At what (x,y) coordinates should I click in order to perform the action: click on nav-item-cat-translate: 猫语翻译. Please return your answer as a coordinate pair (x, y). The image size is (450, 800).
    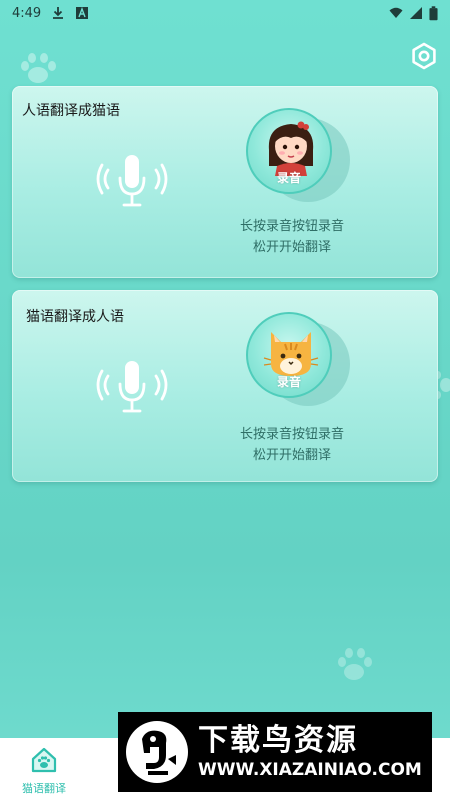
    Looking at the image, I should click on (44, 769).